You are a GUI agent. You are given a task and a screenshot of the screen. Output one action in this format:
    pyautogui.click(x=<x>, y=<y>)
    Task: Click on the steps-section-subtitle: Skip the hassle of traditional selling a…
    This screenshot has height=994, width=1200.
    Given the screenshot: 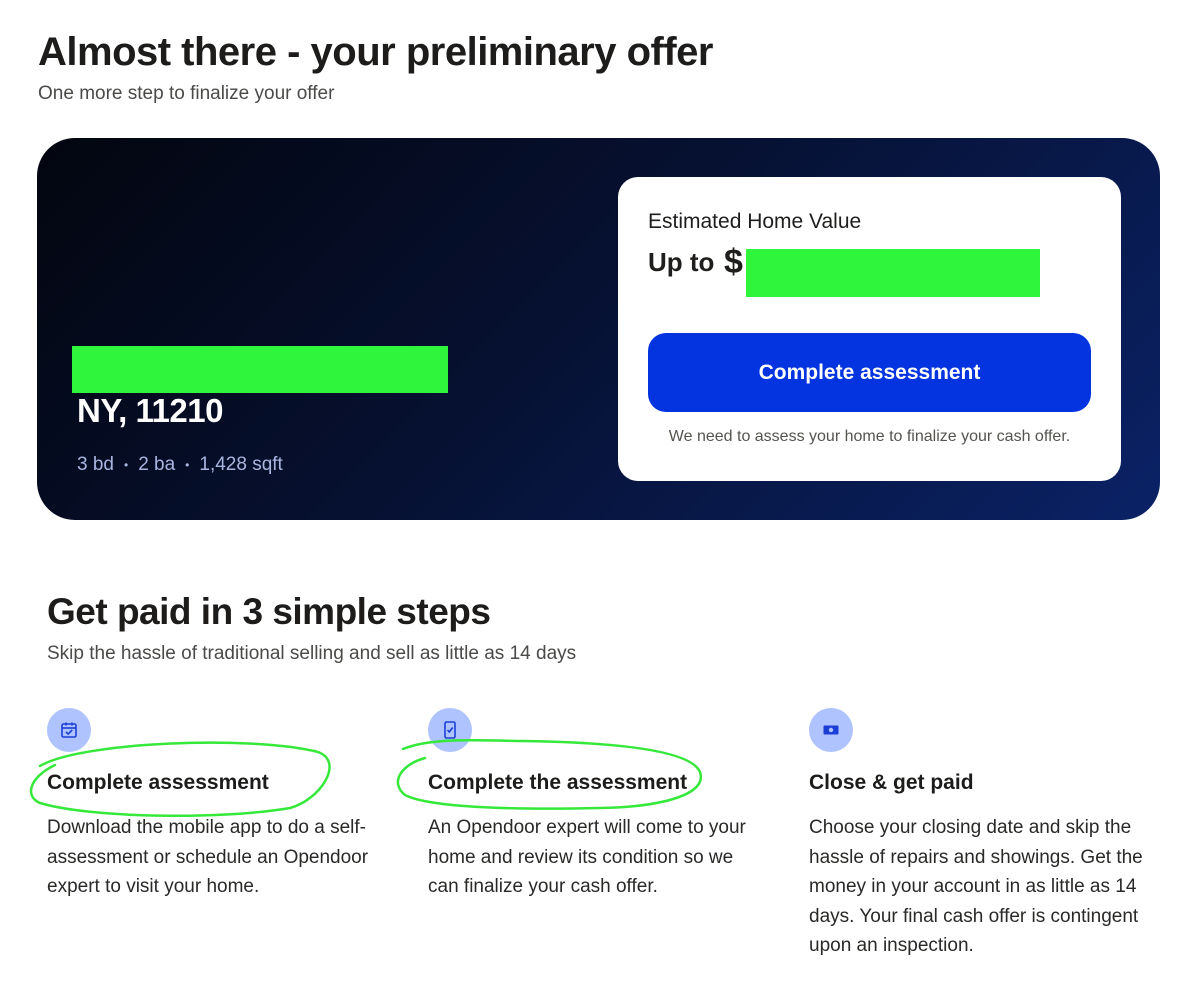 What is the action you would take?
    pyautogui.click(x=312, y=653)
    